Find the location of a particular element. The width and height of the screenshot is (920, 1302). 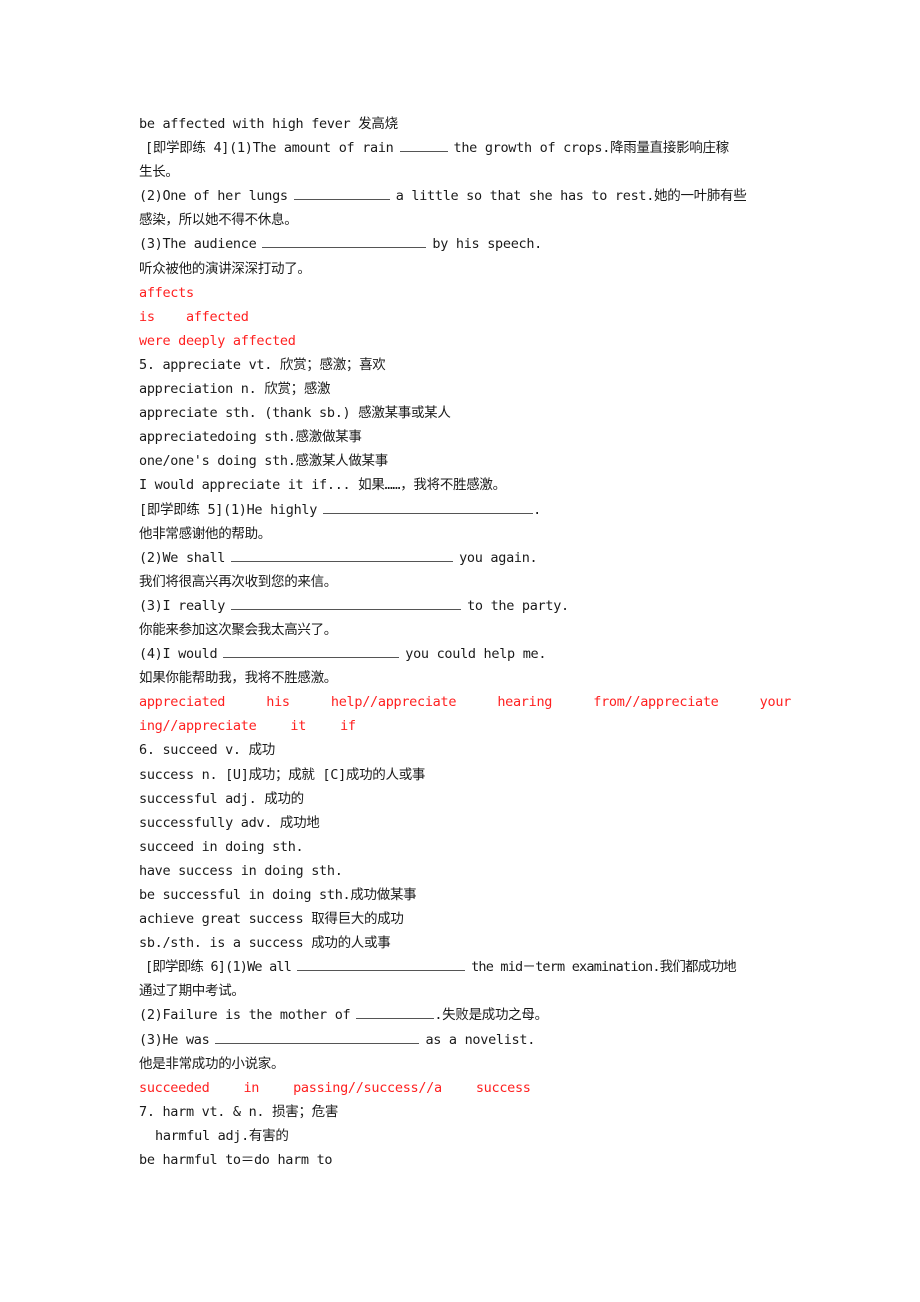

question-text: by his speech. is located at coordinates (487, 244).